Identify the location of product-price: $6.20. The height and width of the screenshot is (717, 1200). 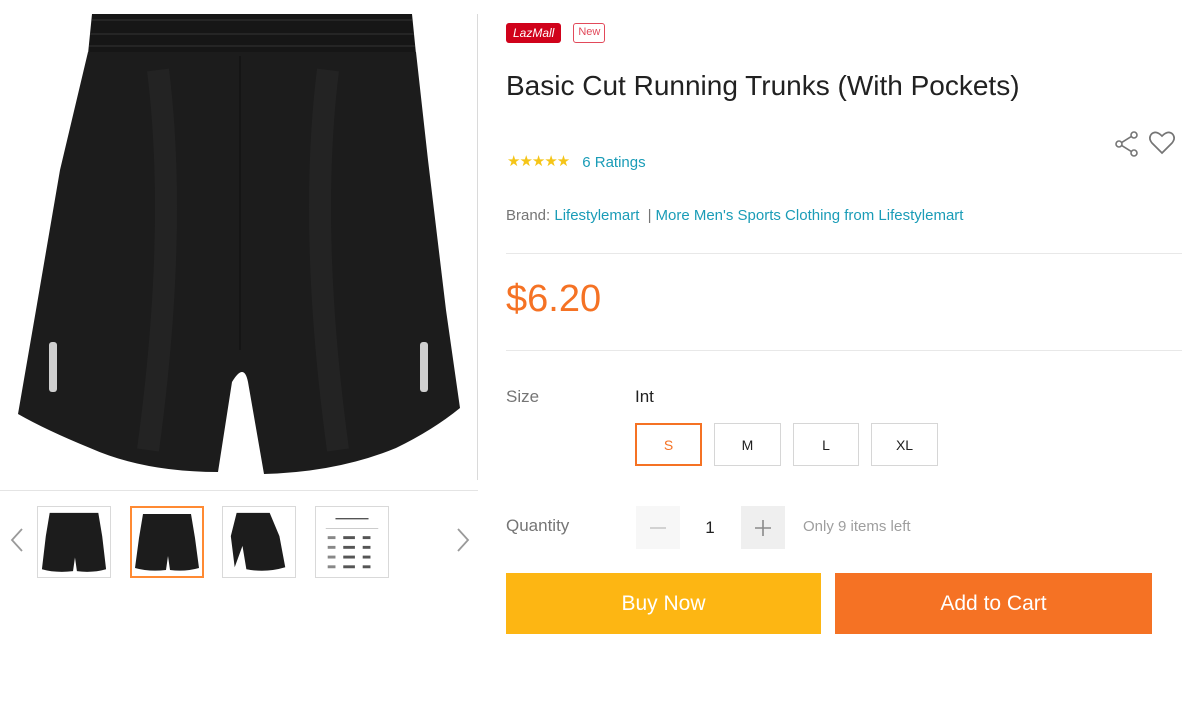
(554, 299).